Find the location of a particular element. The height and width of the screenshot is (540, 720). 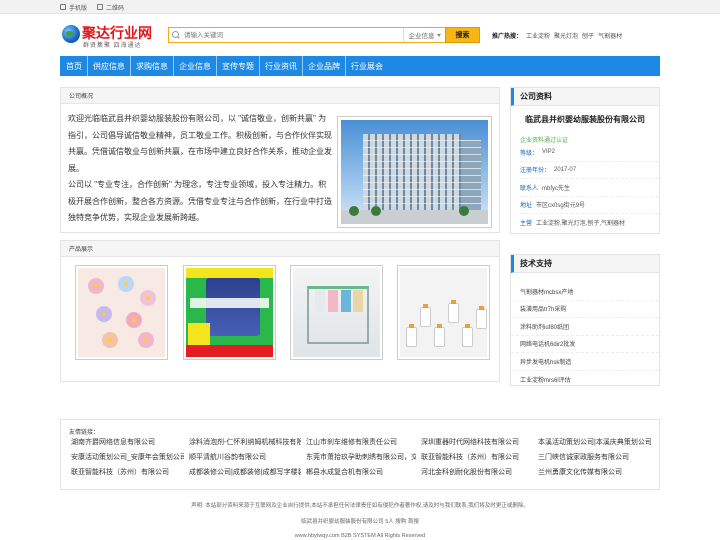

company-info-row: 注册年份： 2017-07 is located at coordinates (589, 170).